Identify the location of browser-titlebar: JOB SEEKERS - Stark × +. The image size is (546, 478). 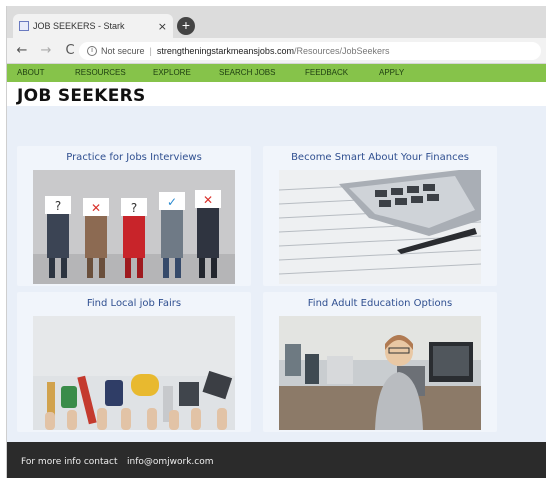
(276, 22).